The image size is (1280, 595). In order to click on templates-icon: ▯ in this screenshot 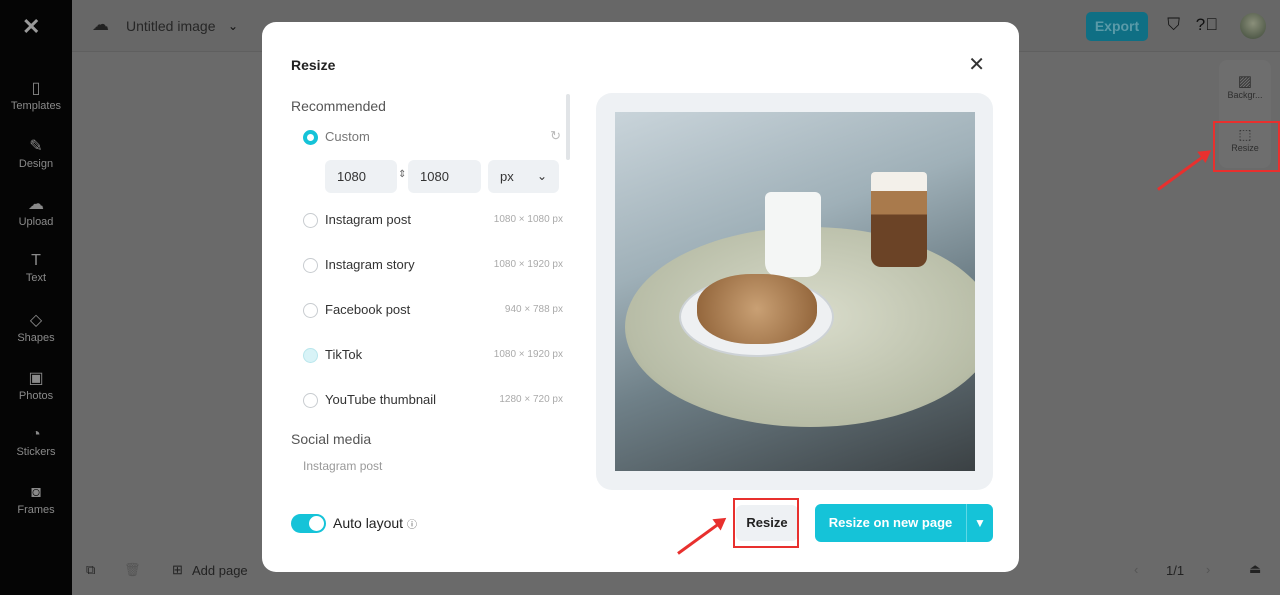, I will do `click(36, 88)`.